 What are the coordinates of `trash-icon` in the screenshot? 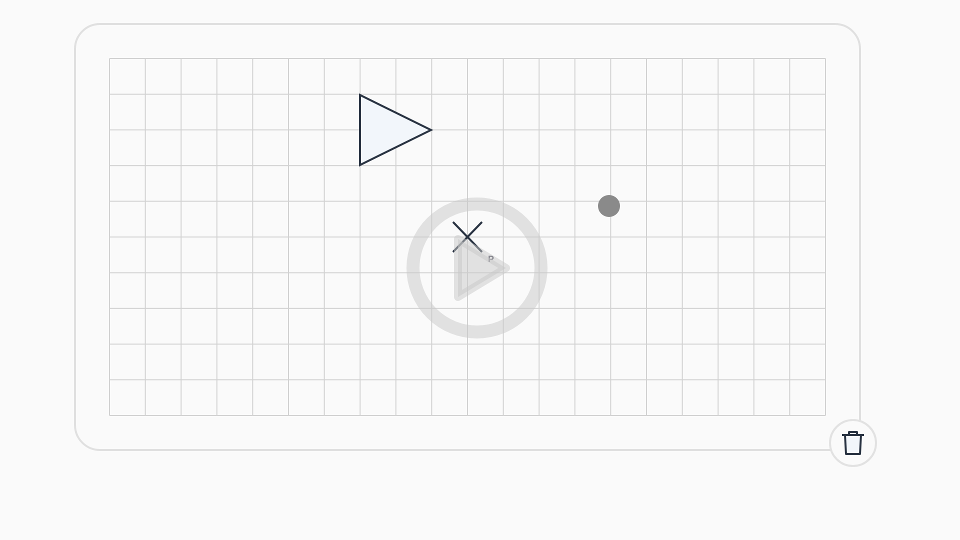 It's located at (853, 443).